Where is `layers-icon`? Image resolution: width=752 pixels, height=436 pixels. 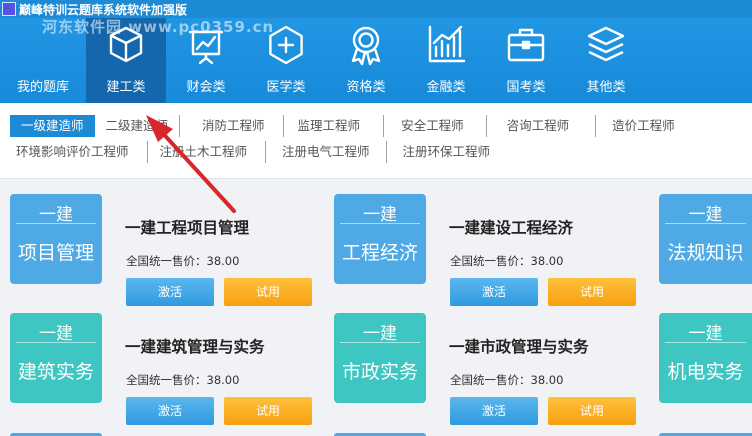
layers-icon is located at coordinates (606, 44).